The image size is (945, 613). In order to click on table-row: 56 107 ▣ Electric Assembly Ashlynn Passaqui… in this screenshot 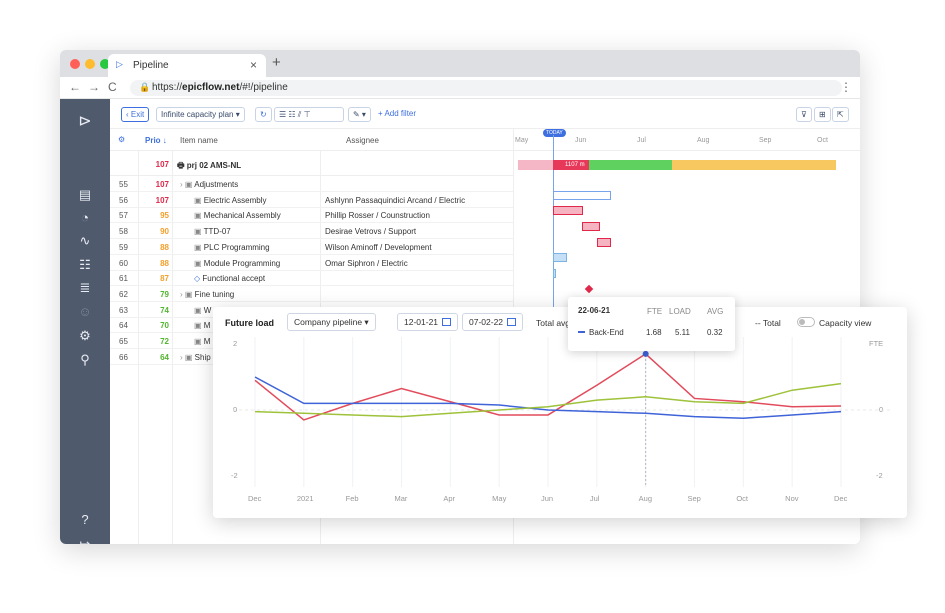, I will do `click(311, 200)`.